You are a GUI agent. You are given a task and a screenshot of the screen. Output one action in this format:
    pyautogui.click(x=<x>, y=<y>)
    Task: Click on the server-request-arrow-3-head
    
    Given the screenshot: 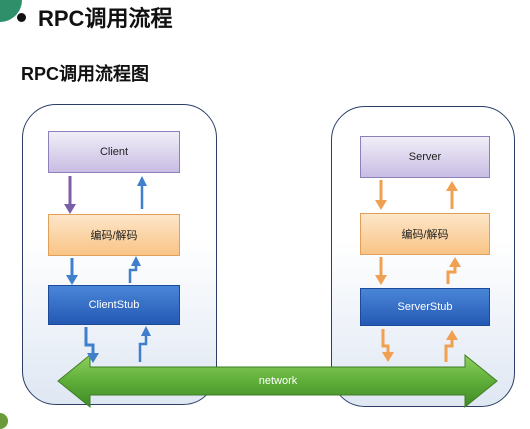 What is the action you would take?
    pyautogui.click(x=452, y=186)
    